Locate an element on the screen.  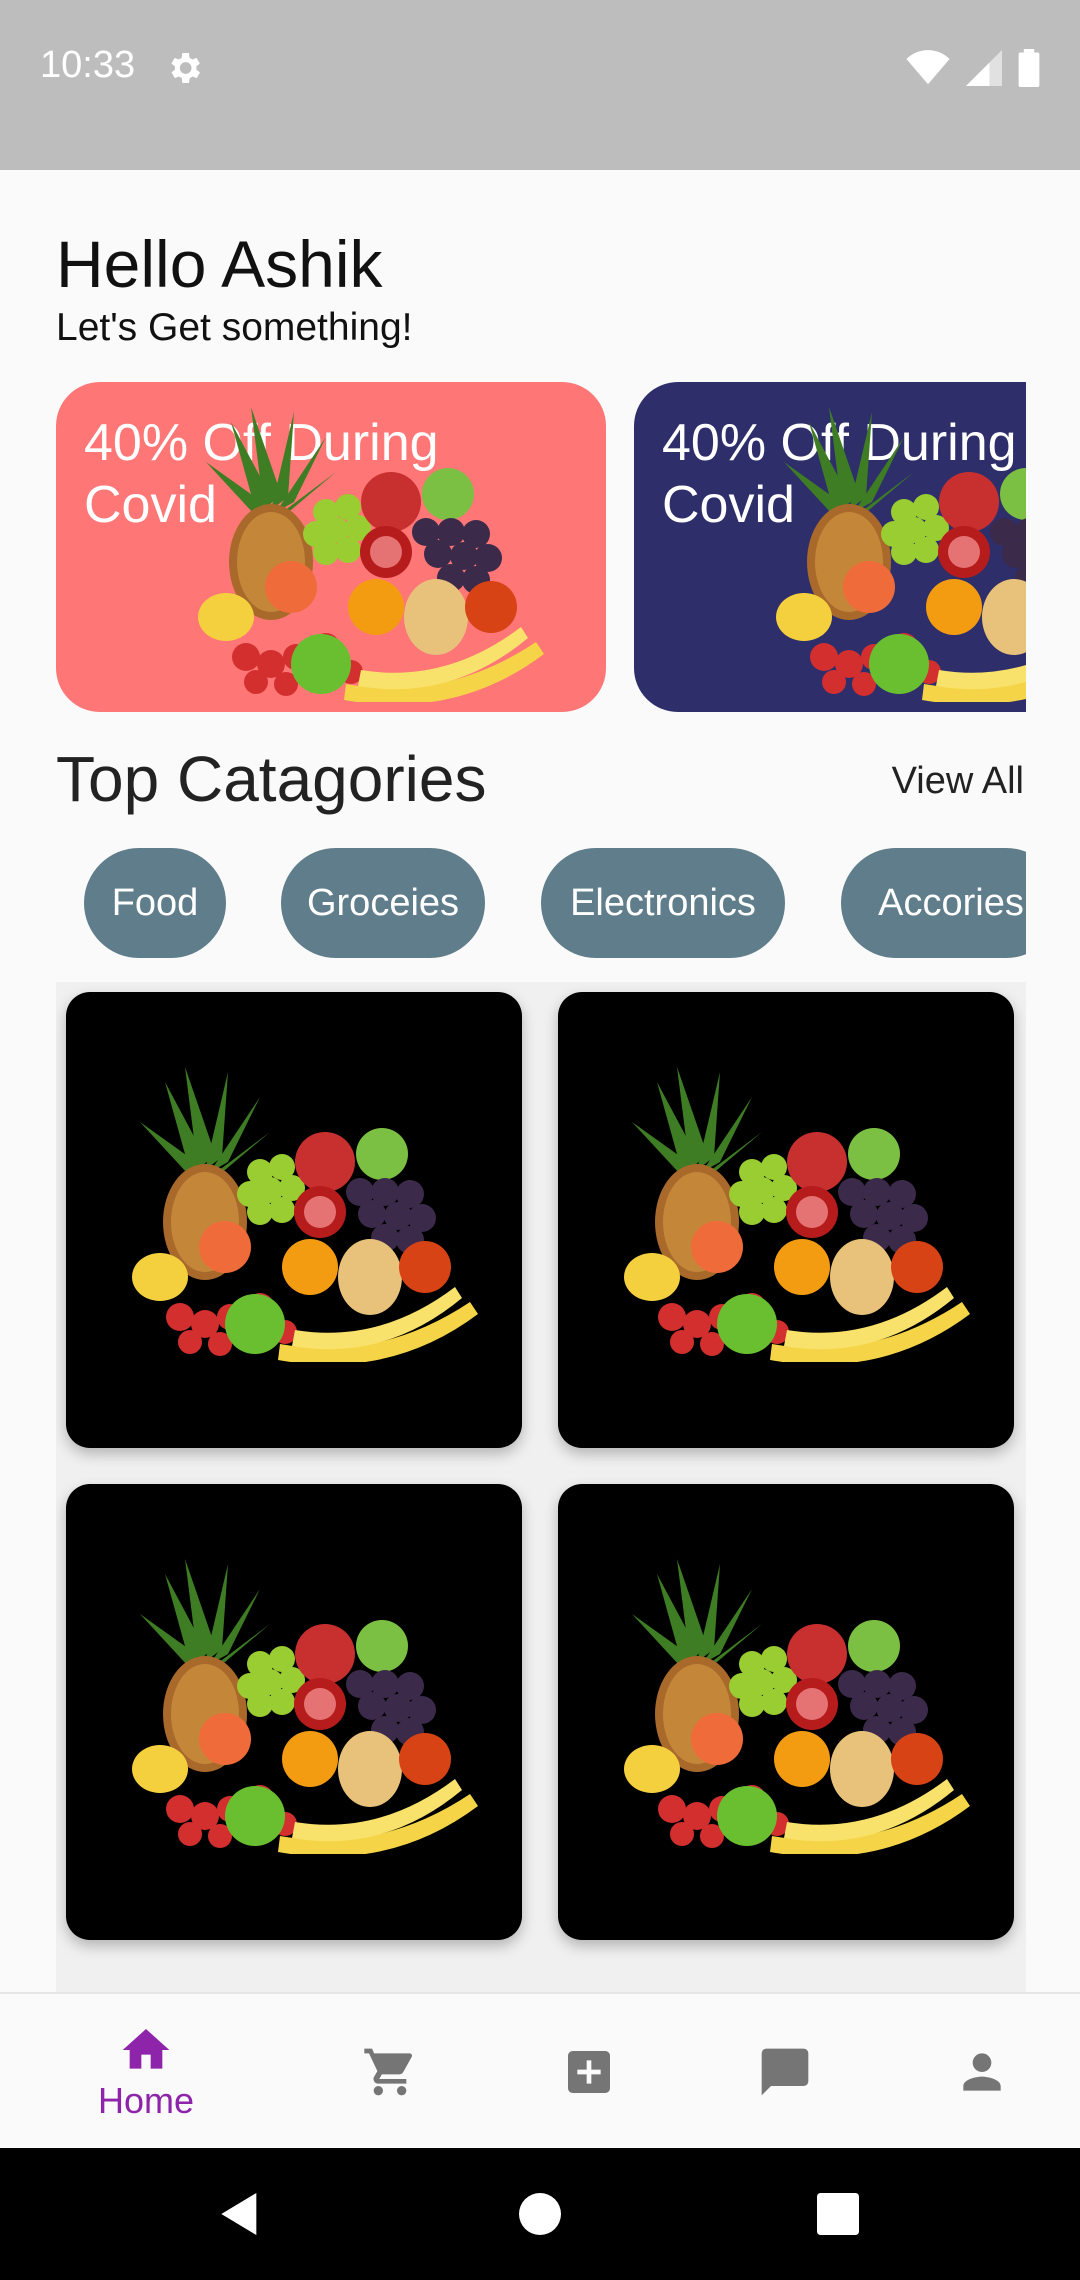
home-circle-icon is located at coordinates (540, 2214).